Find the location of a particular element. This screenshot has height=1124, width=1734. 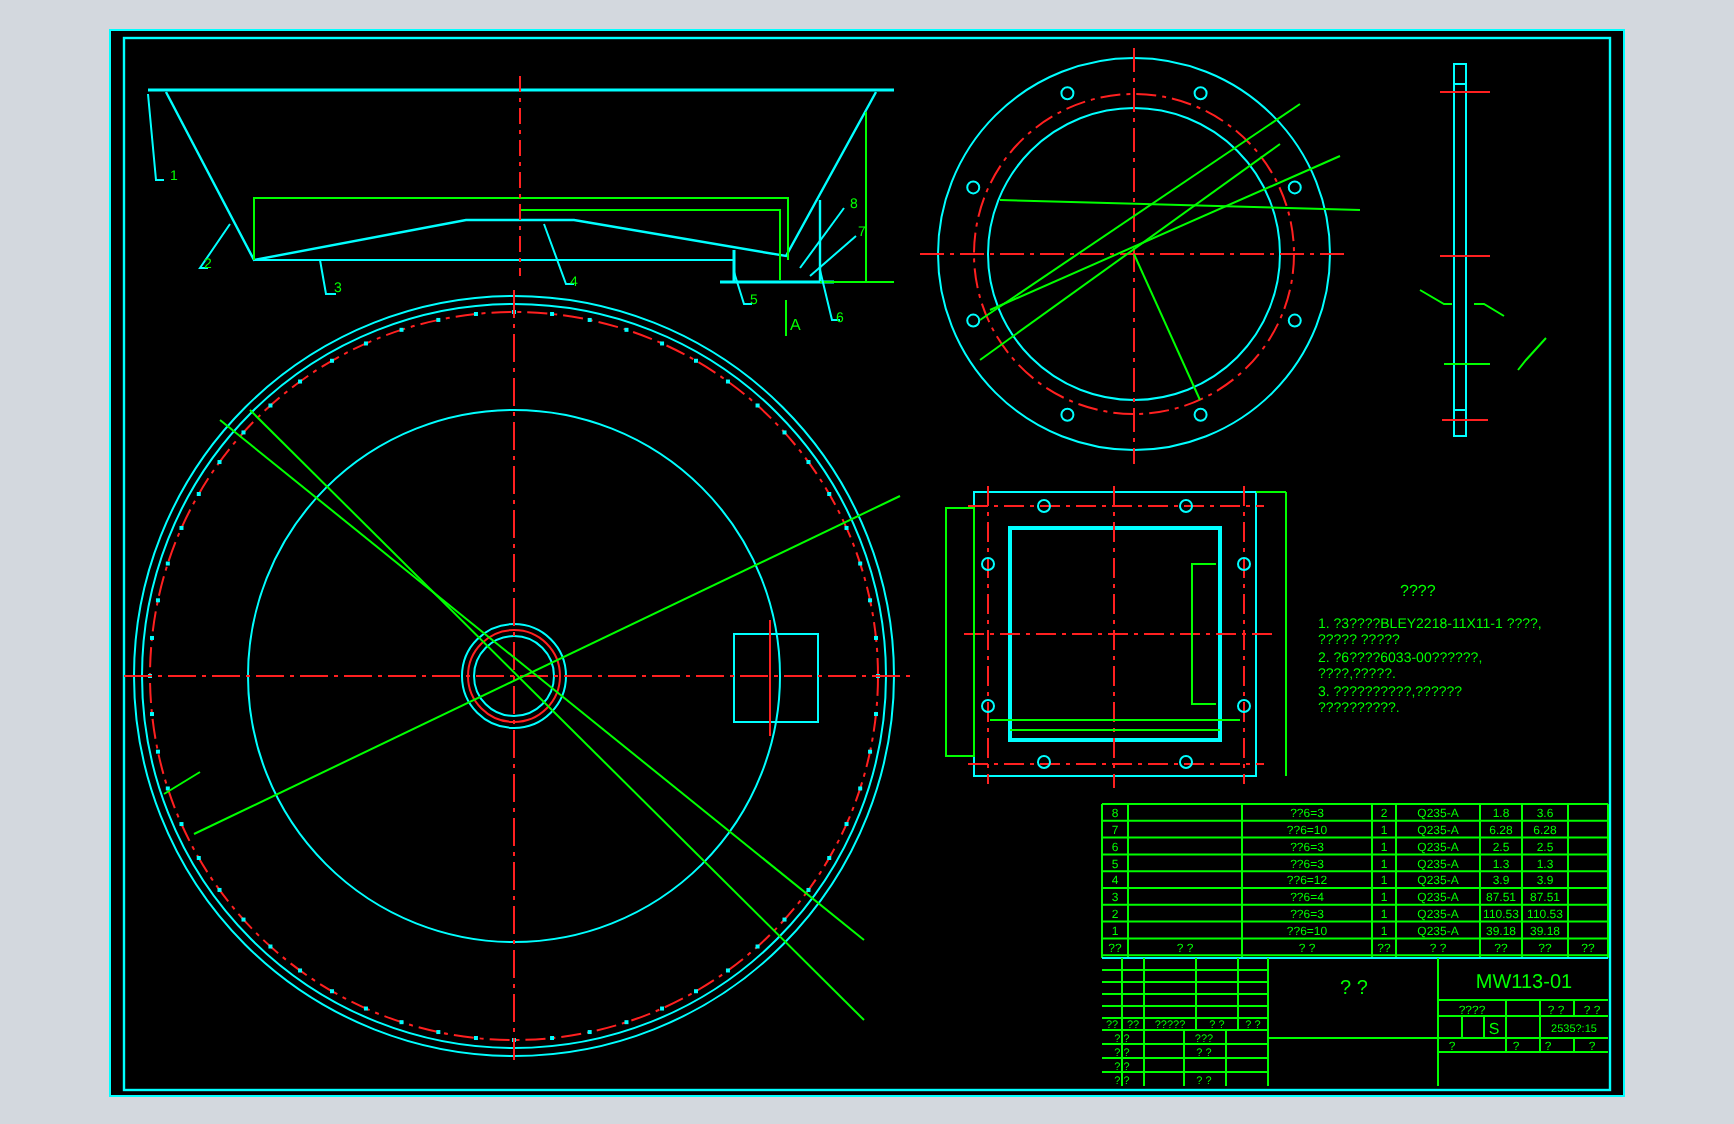

drawing-number: MW113-01 is located at coordinates (1524, 983).